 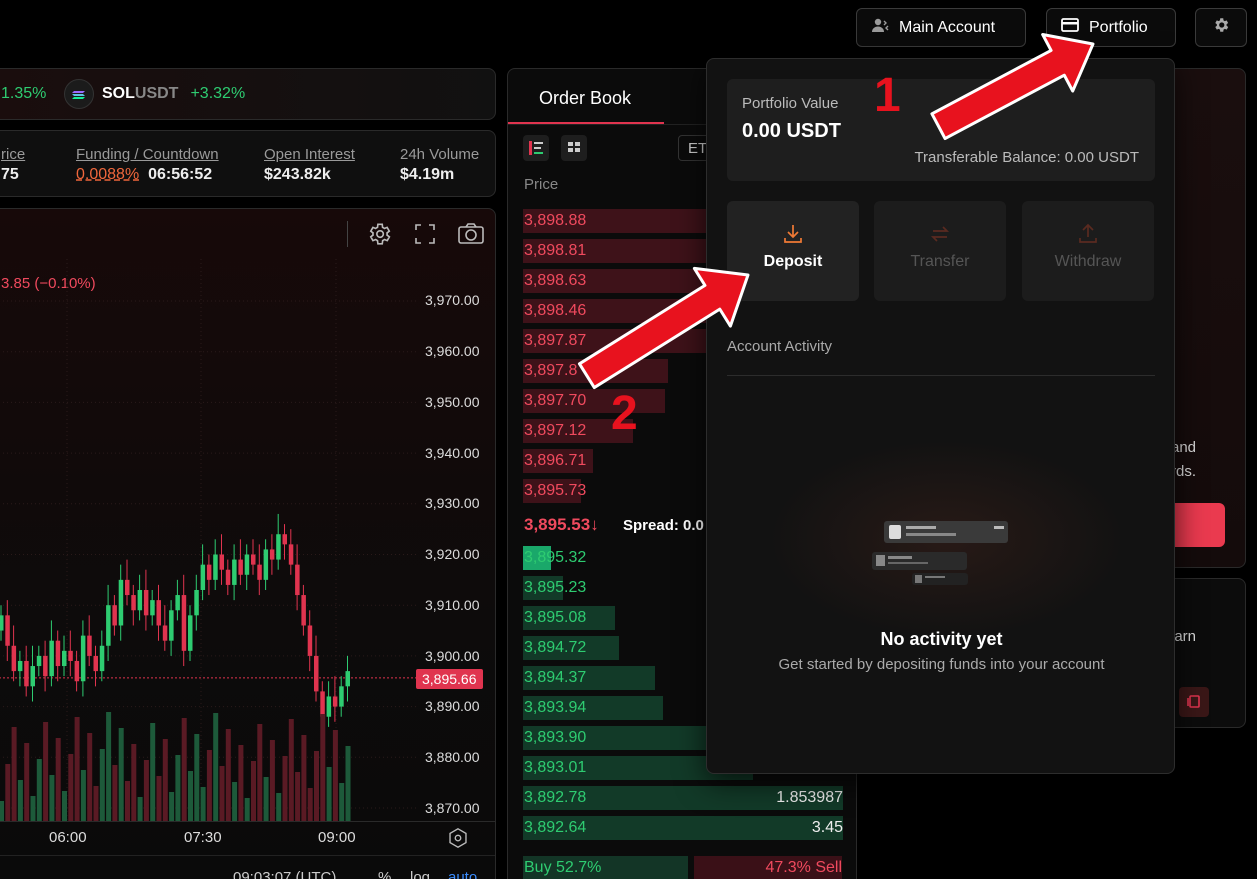 What do you see at coordinates (624, 413) in the screenshot?
I see `annotation-label-2: 2` at bounding box center [624, 413].